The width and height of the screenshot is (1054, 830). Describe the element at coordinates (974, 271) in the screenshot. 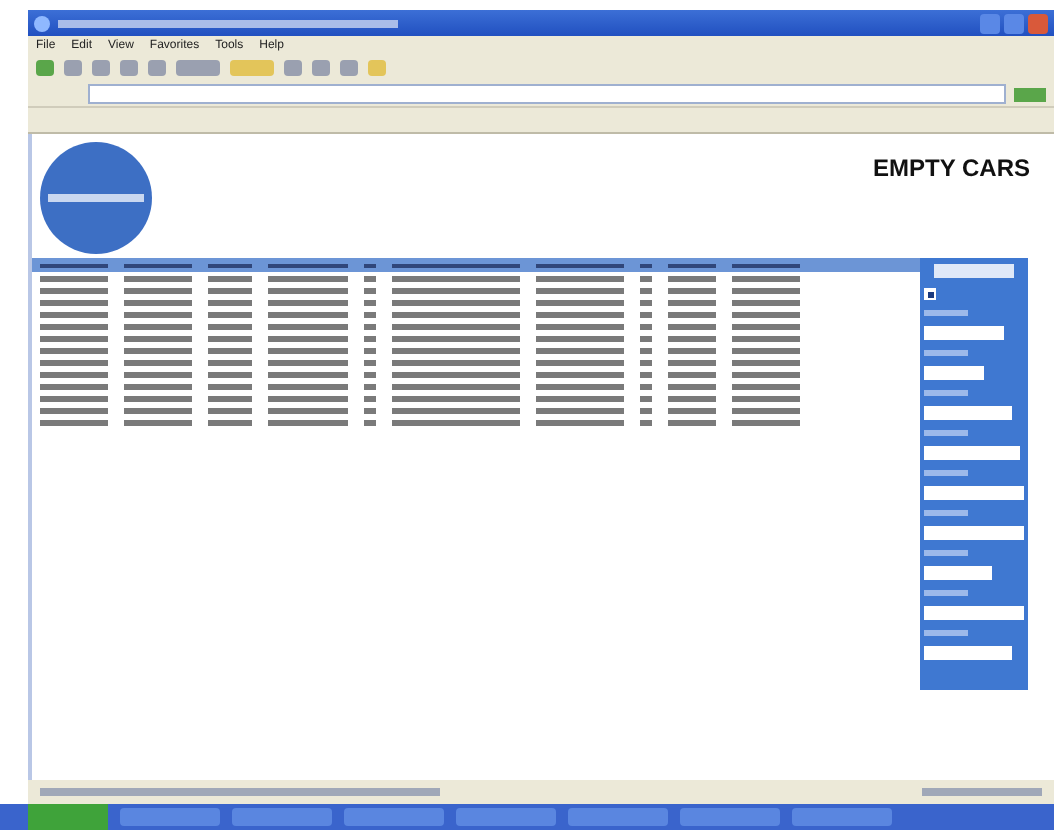

I see `panel-button` at that location.